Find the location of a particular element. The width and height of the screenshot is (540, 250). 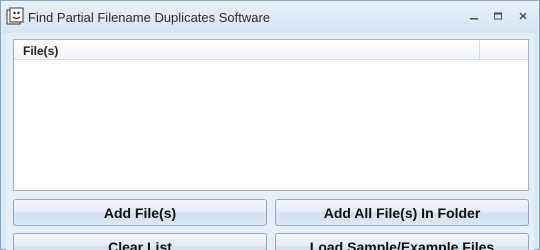

column-header-files: File(s) is located at coordinates (247, 50).